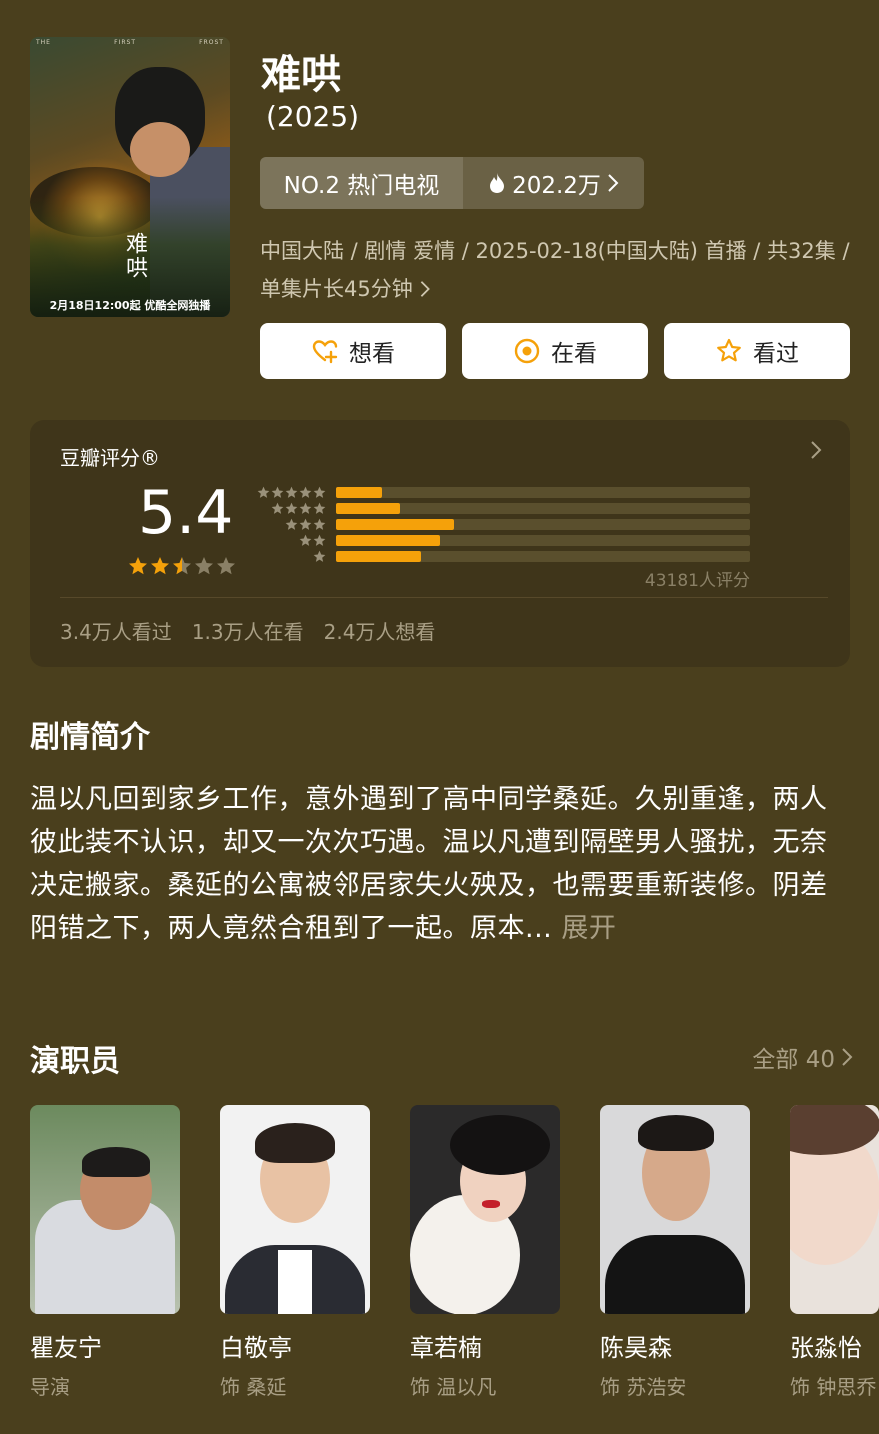 The height and width of the screenshot is (1434, 879). Describe the element at coordinates (503, 524) in the screenshot. I see `distribution-row-3-star` at that location.